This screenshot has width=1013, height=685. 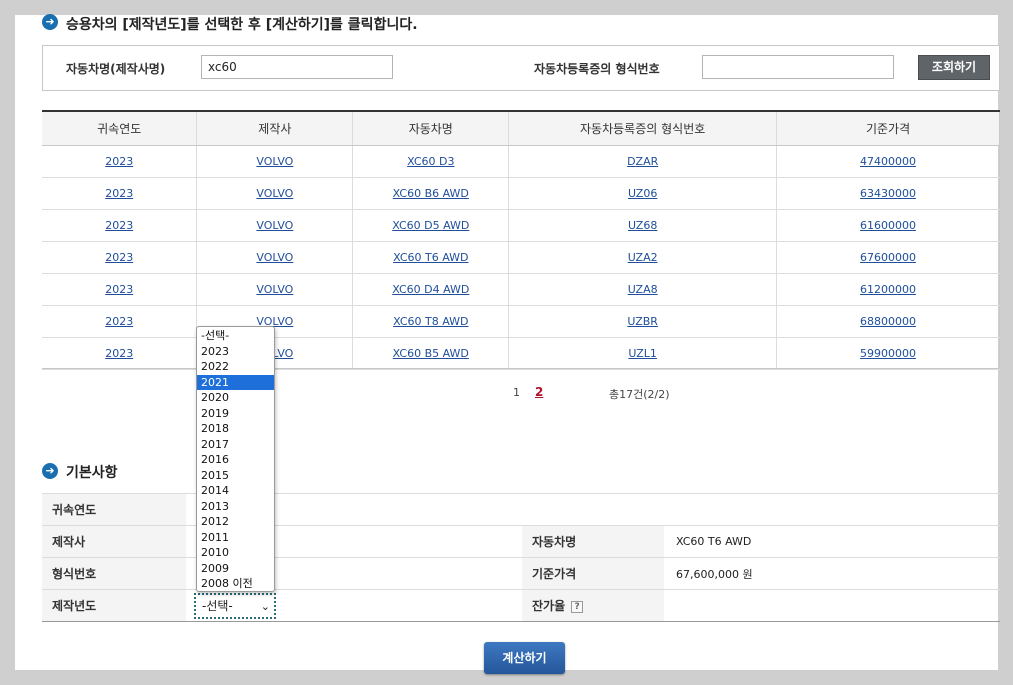 I want to click on cell-price: 47400000, so click(x=888, y=161).